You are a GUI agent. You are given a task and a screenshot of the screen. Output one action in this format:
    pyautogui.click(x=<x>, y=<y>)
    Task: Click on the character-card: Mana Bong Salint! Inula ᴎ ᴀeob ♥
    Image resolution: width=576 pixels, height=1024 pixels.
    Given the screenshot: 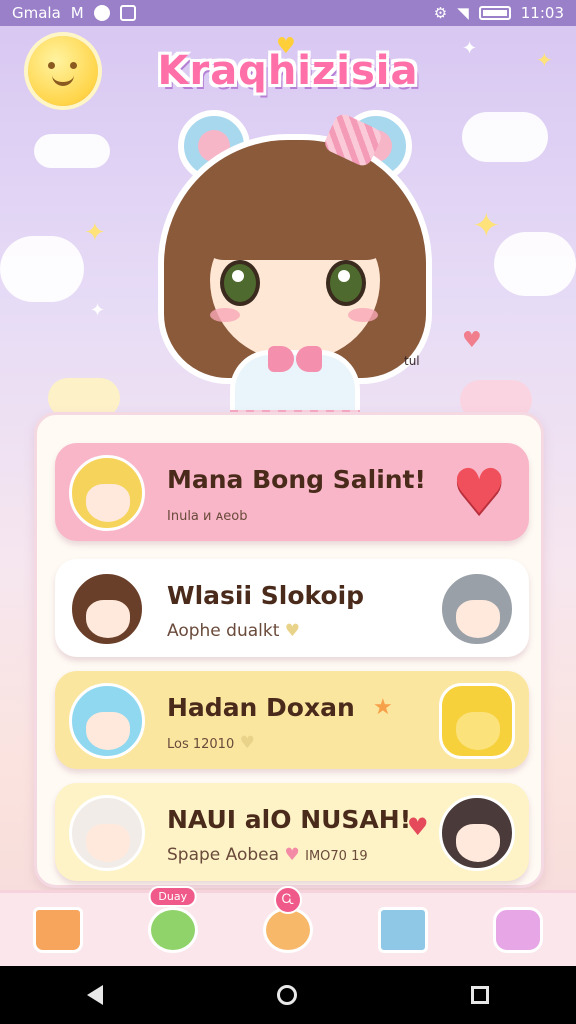 What is the action you would take?
    pyautogui.click(x=292, y=492)
    